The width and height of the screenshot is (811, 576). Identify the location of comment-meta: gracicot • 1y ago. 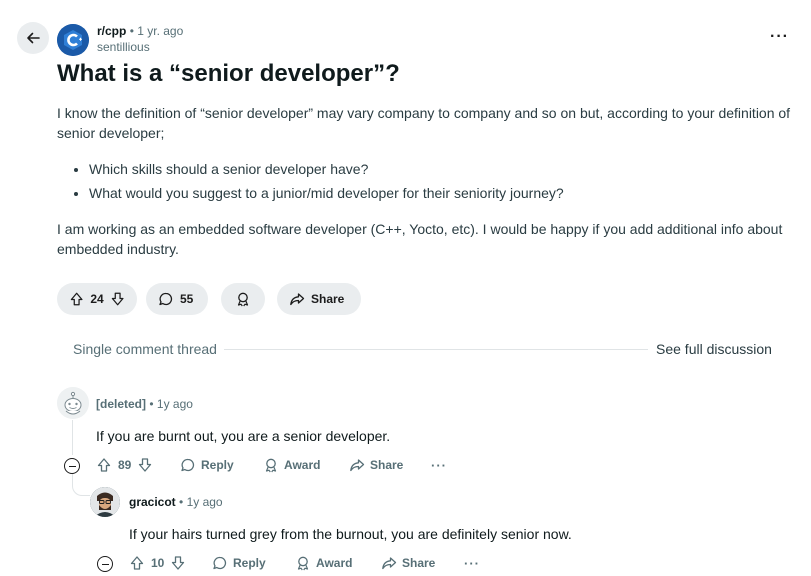
(176, 502).